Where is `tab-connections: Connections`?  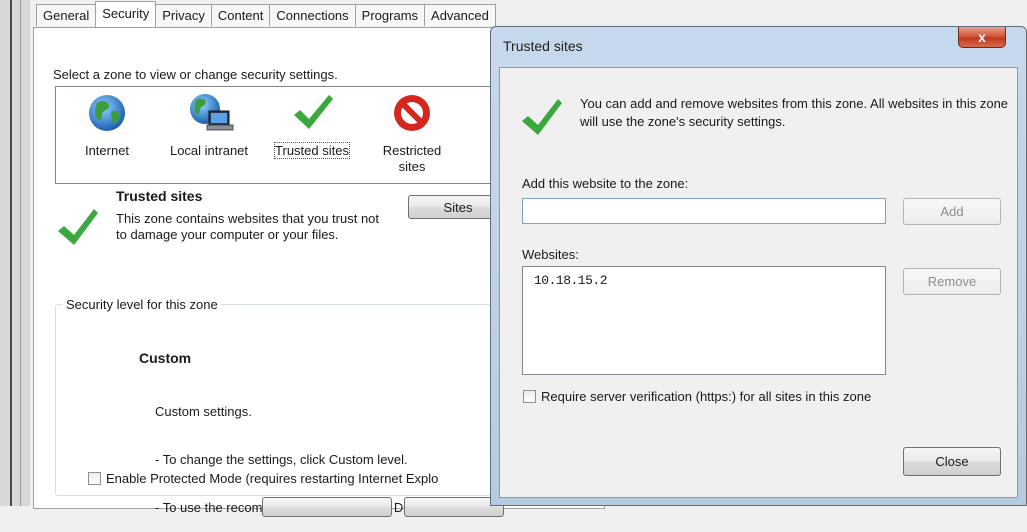
tab-connections: Connections is located at coordinates (312, 15).